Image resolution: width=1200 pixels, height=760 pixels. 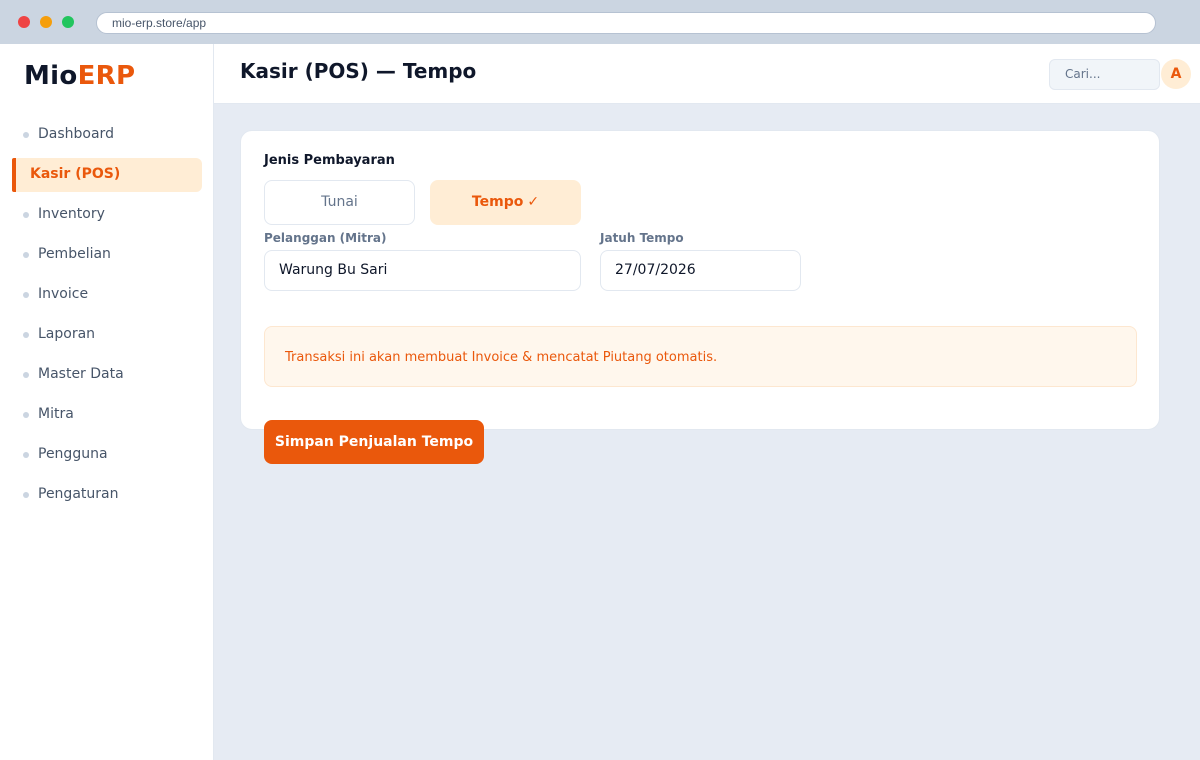 I want to click on payment-type-label: Jenis Pembayaran, so click(x=329, y=160).